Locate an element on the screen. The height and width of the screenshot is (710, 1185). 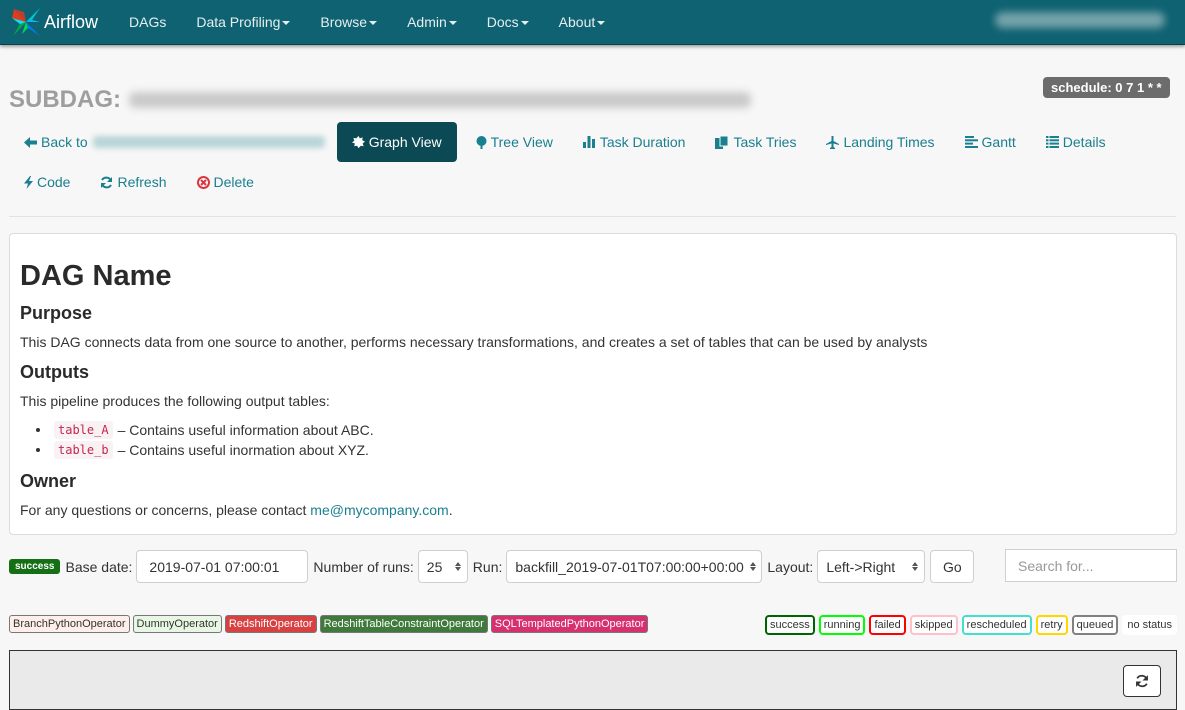
schedule-badge: schedule: 0 7 1 * * is located at coordinates (1106, 87).